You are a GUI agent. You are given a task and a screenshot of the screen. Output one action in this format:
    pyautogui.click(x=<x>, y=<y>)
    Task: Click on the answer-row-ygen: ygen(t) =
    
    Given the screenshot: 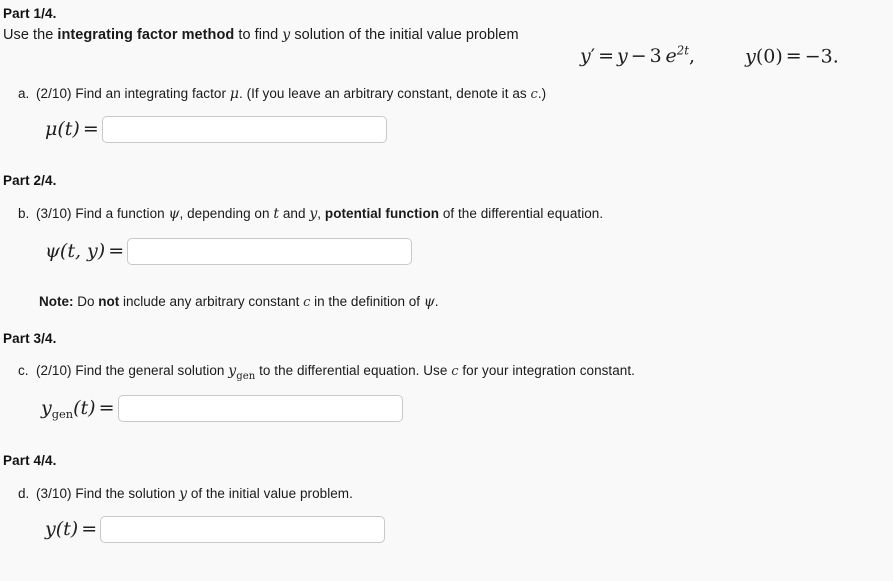 What is the action you would take?
    pyautogui.click(x=222, y=408)
    